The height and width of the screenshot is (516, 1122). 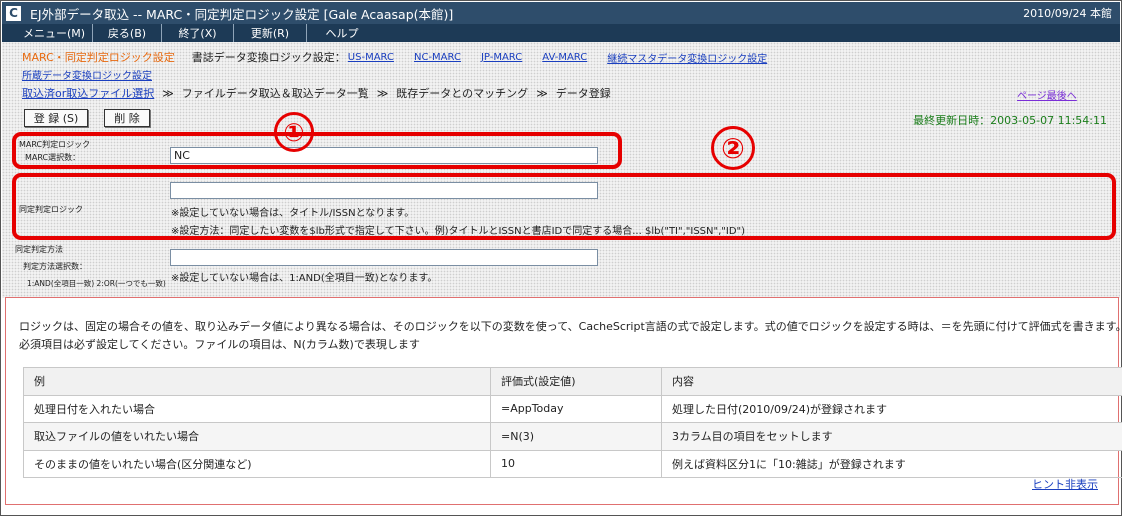 What do you see at coordinates (576, 463) in the screenshot?
I see `cell-expression: 10` at bounding box center [576, 463].